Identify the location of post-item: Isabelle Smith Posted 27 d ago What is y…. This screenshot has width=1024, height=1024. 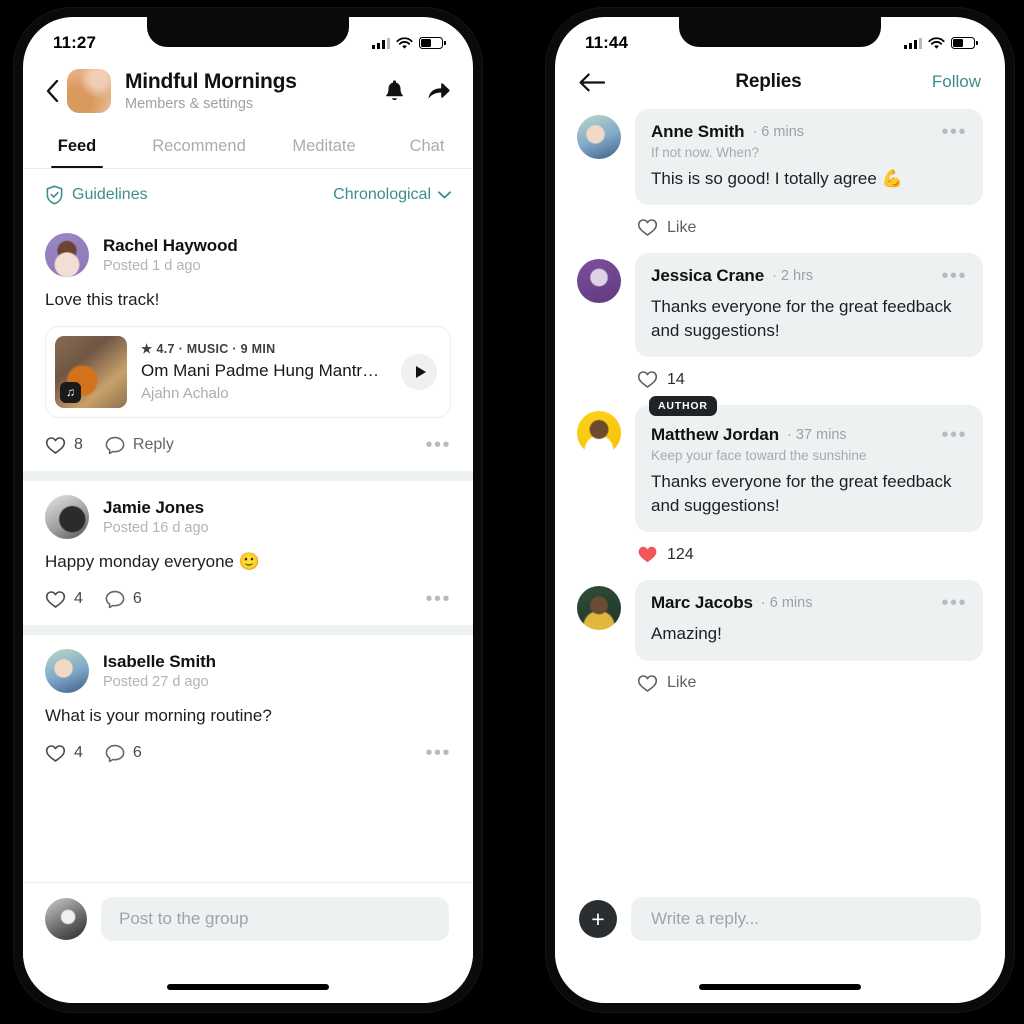
(248, 706).